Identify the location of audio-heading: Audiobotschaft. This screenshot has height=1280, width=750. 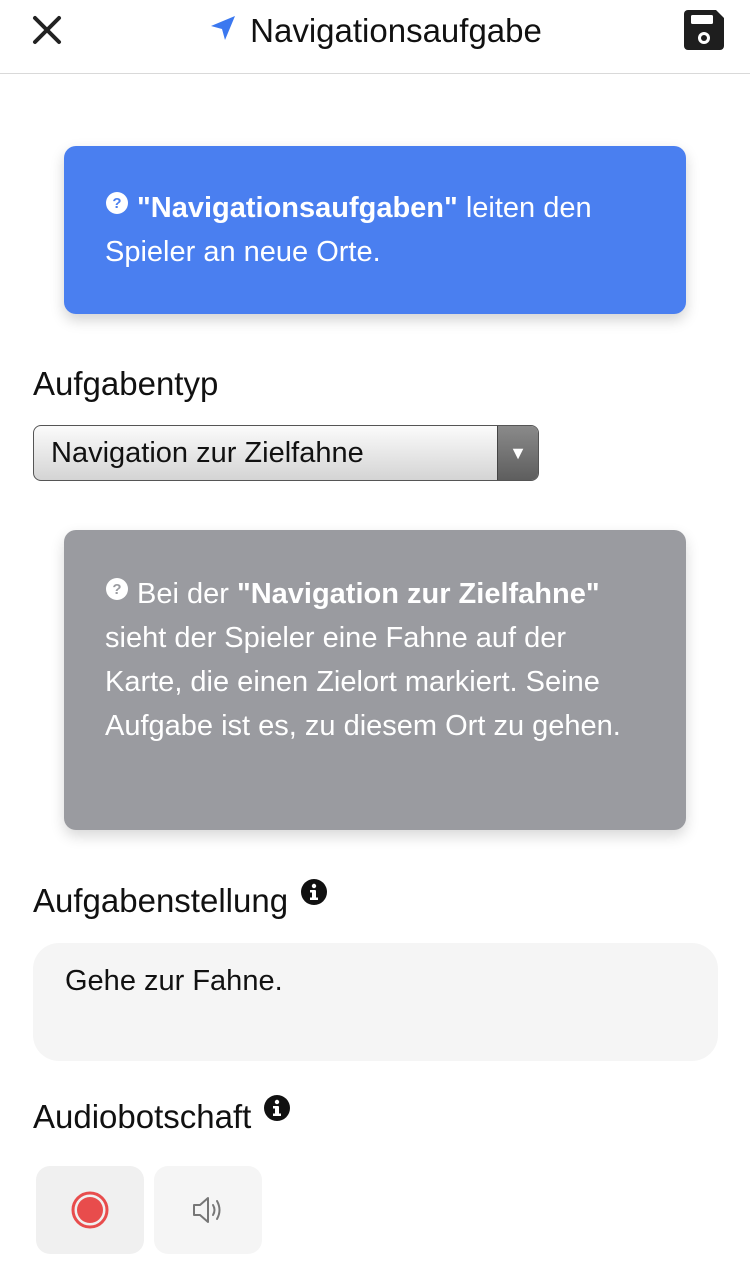
(162, 1115).